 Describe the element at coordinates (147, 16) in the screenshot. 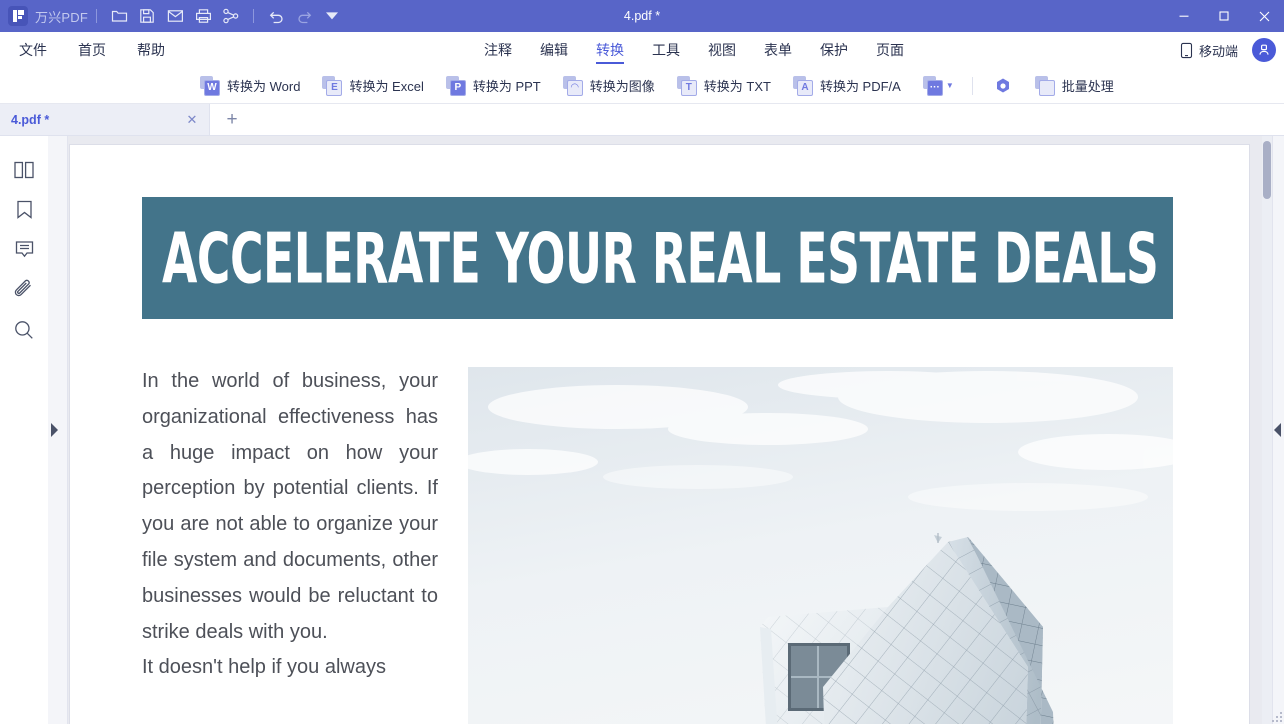

I see `save-icon` at that location.